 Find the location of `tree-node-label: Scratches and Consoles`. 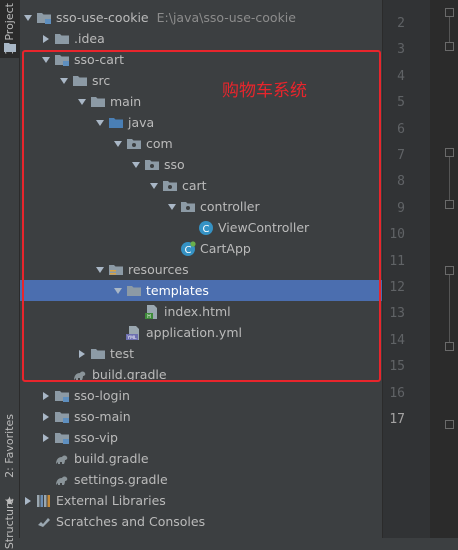

tree-node-label: Scratches and Consoles is located at coordinates (131, 521).